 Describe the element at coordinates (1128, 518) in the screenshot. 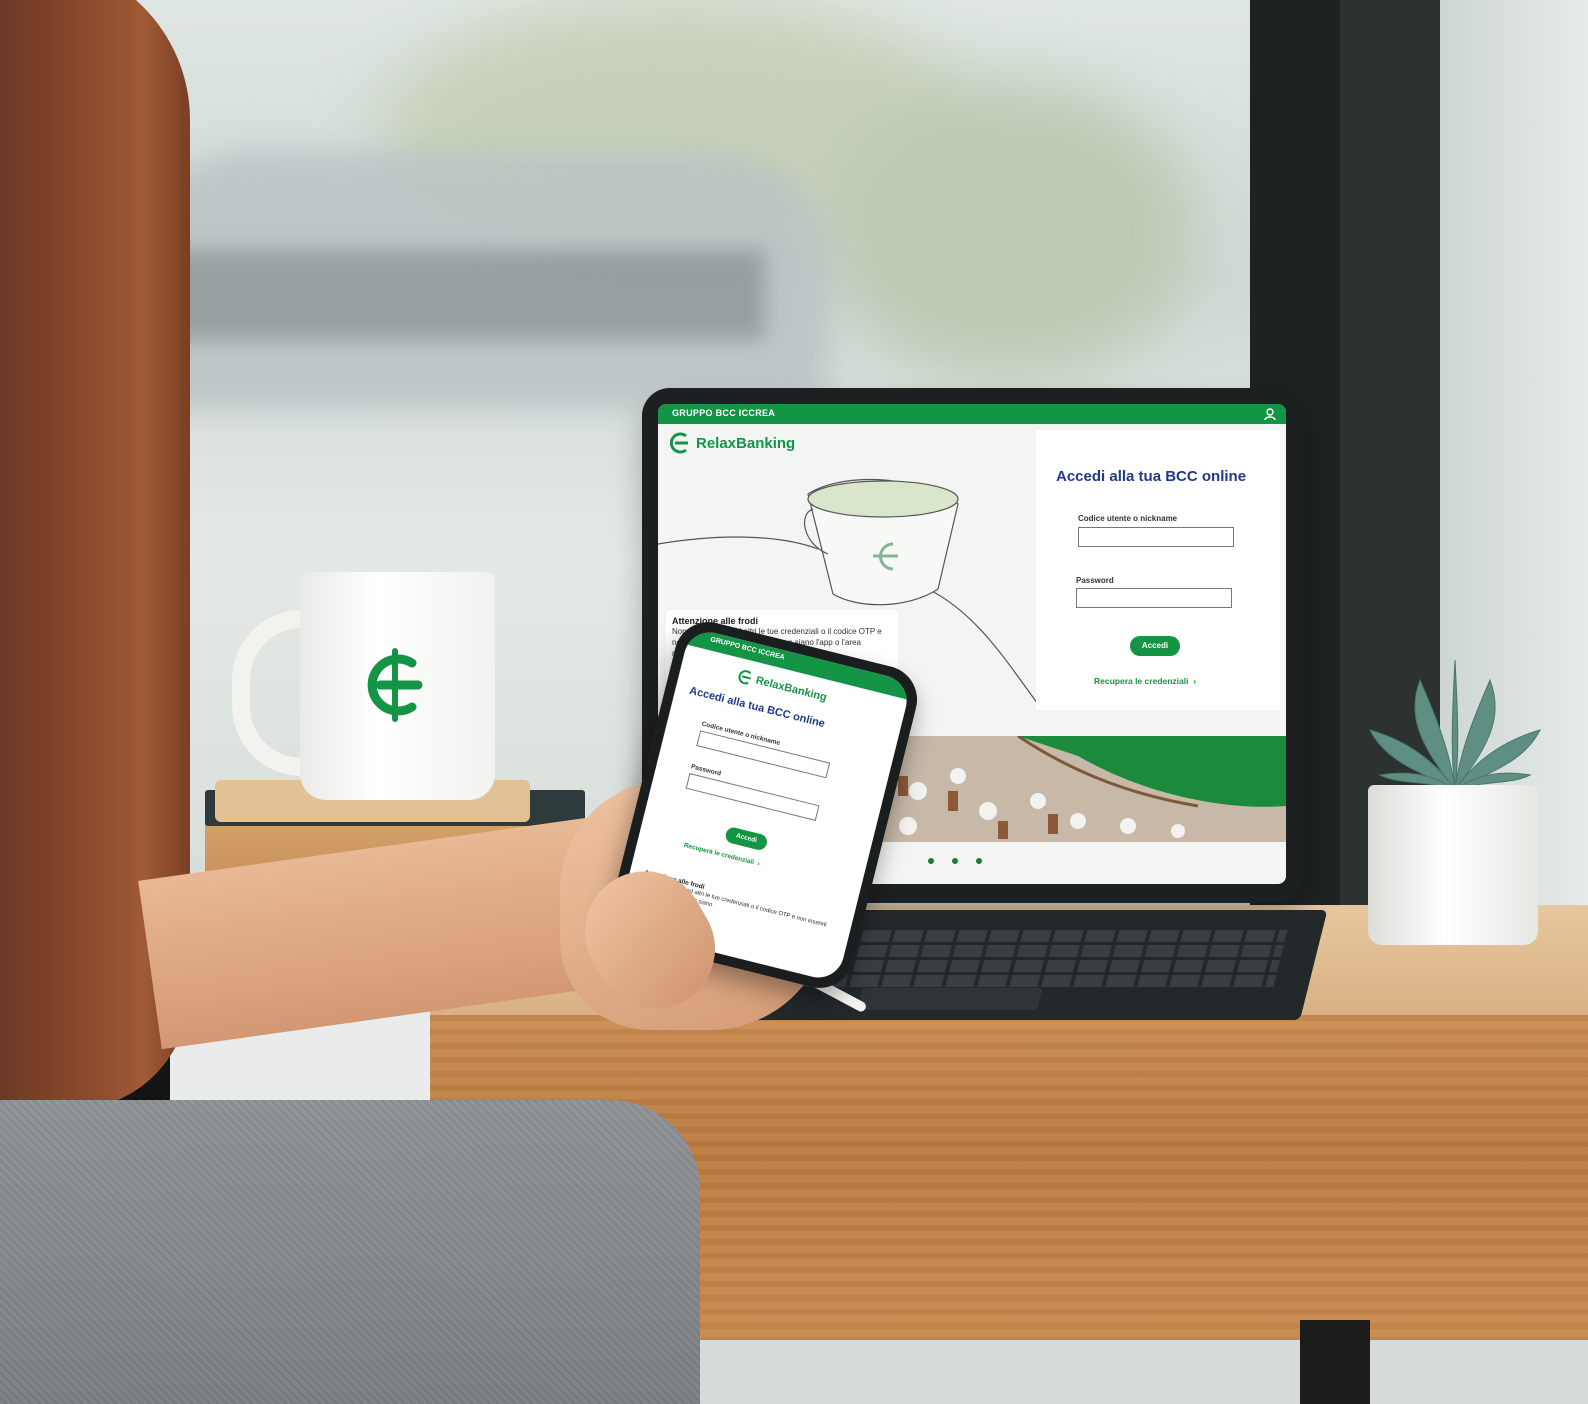

I see `username-label: Codice utente o nickname` at that location.